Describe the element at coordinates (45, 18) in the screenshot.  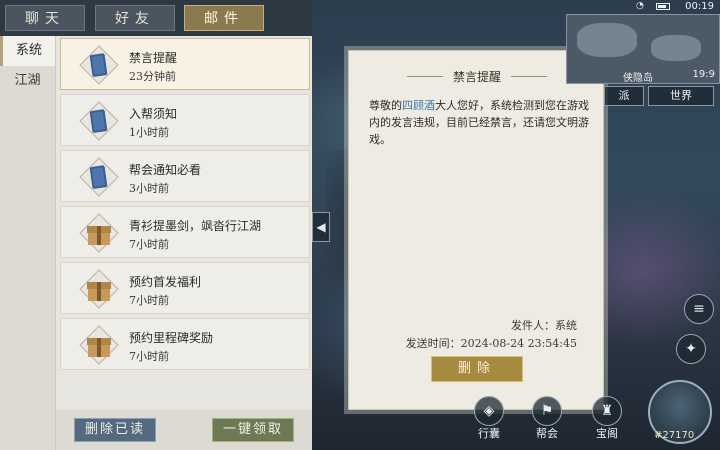
I see `tab-chat: 聊天` at that location.